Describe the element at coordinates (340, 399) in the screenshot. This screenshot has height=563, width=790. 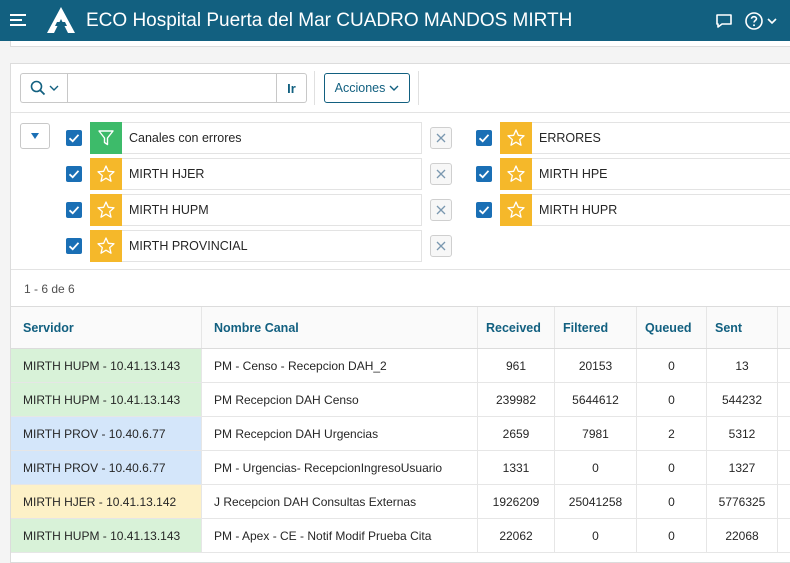
I see `cell-canal: PM Recepcion DAH Censo` at that location.